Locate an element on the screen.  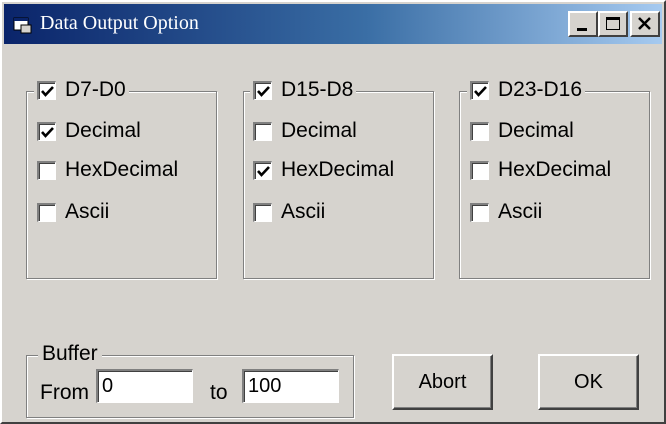
group-d15-d8-label: D15-D8 is located at coordinates (317, 89).